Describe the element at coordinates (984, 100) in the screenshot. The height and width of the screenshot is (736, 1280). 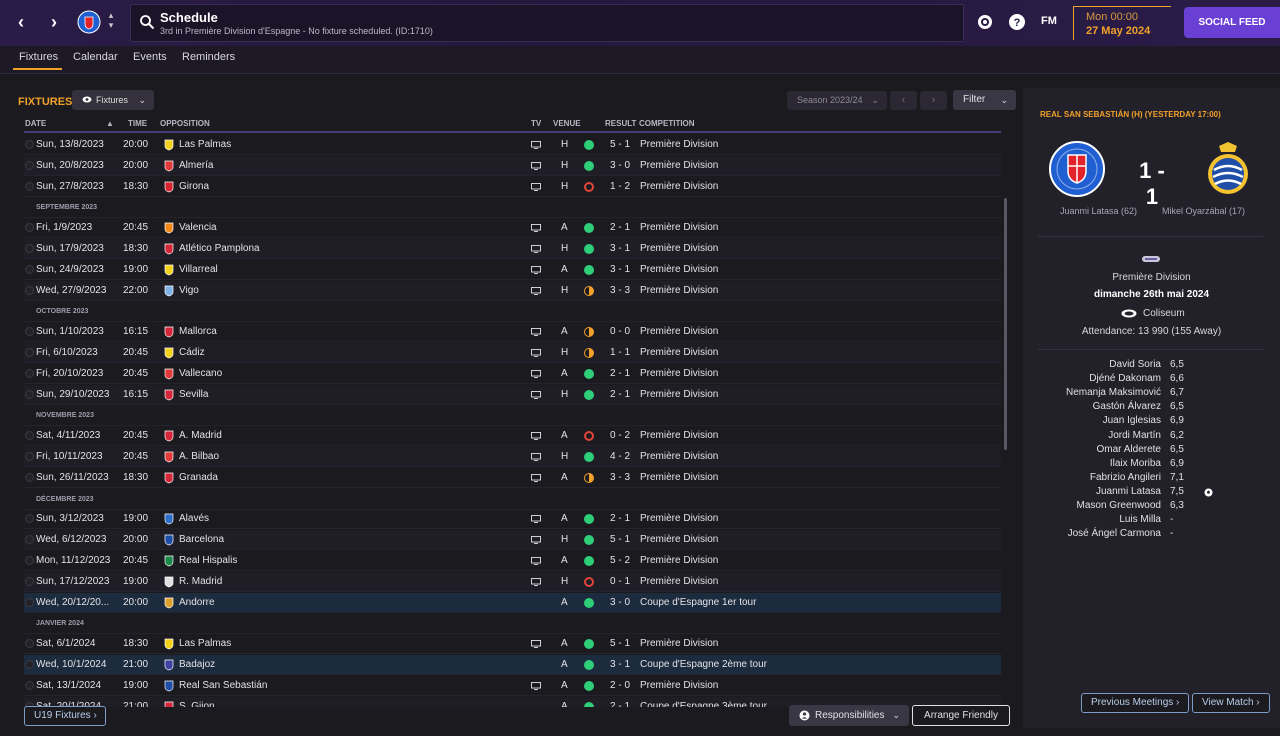
I see `filter-button: Filter ⌄` at that location.